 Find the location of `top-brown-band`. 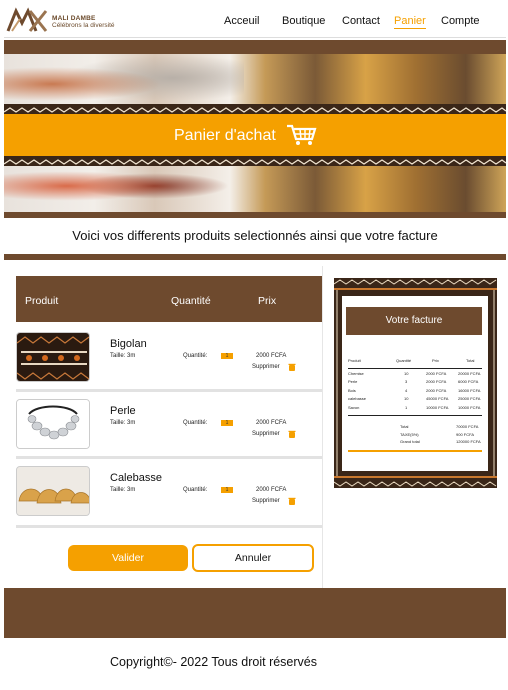

top-brown-band is located at coordinates (255, 47).